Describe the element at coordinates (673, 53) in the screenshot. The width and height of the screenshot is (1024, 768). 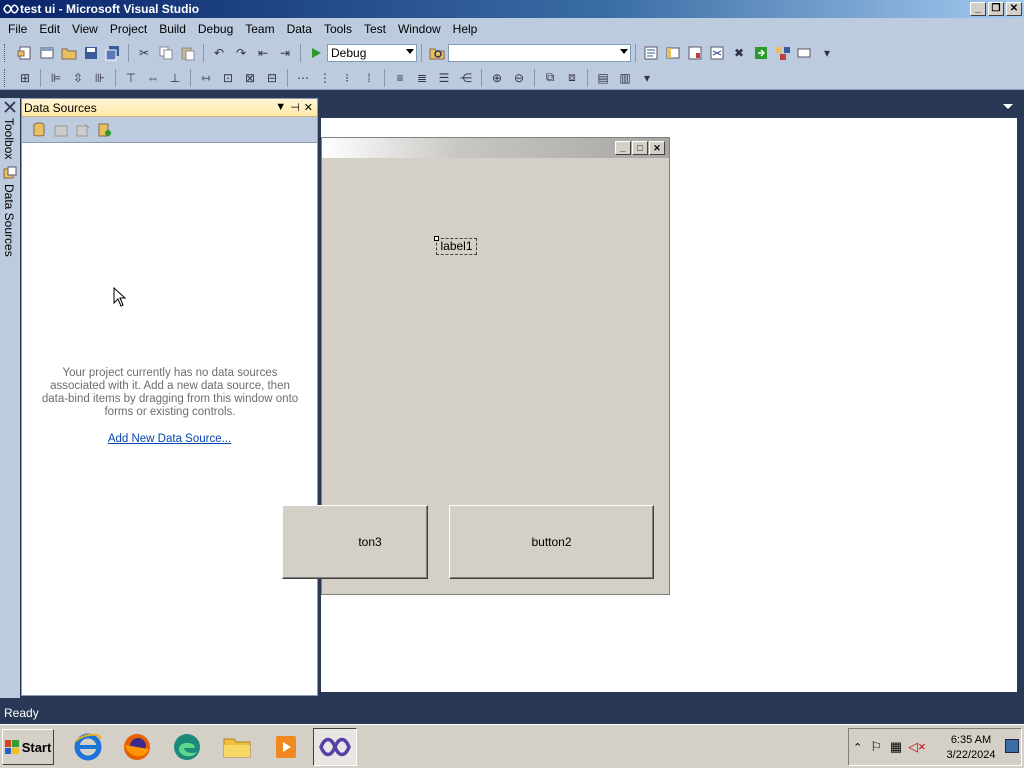
I see `properties-window-icon` at that location.